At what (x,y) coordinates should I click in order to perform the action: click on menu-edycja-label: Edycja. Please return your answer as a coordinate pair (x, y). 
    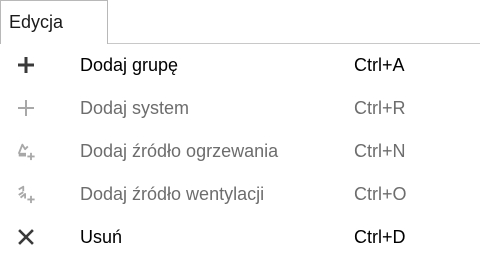
    Looking at the image, I should click on (36, 22).